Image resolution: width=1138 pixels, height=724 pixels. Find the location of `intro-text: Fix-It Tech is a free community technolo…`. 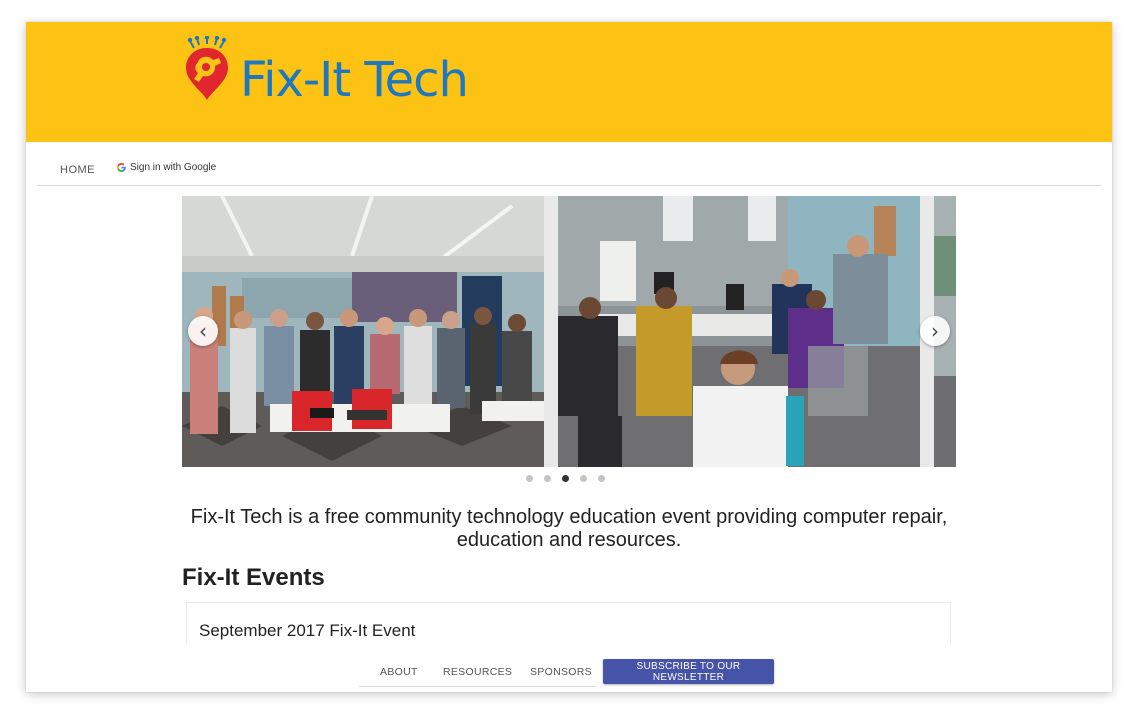

intro-text: Fix-It Tech is a free community technolo… is located at coordinates (569, 528).